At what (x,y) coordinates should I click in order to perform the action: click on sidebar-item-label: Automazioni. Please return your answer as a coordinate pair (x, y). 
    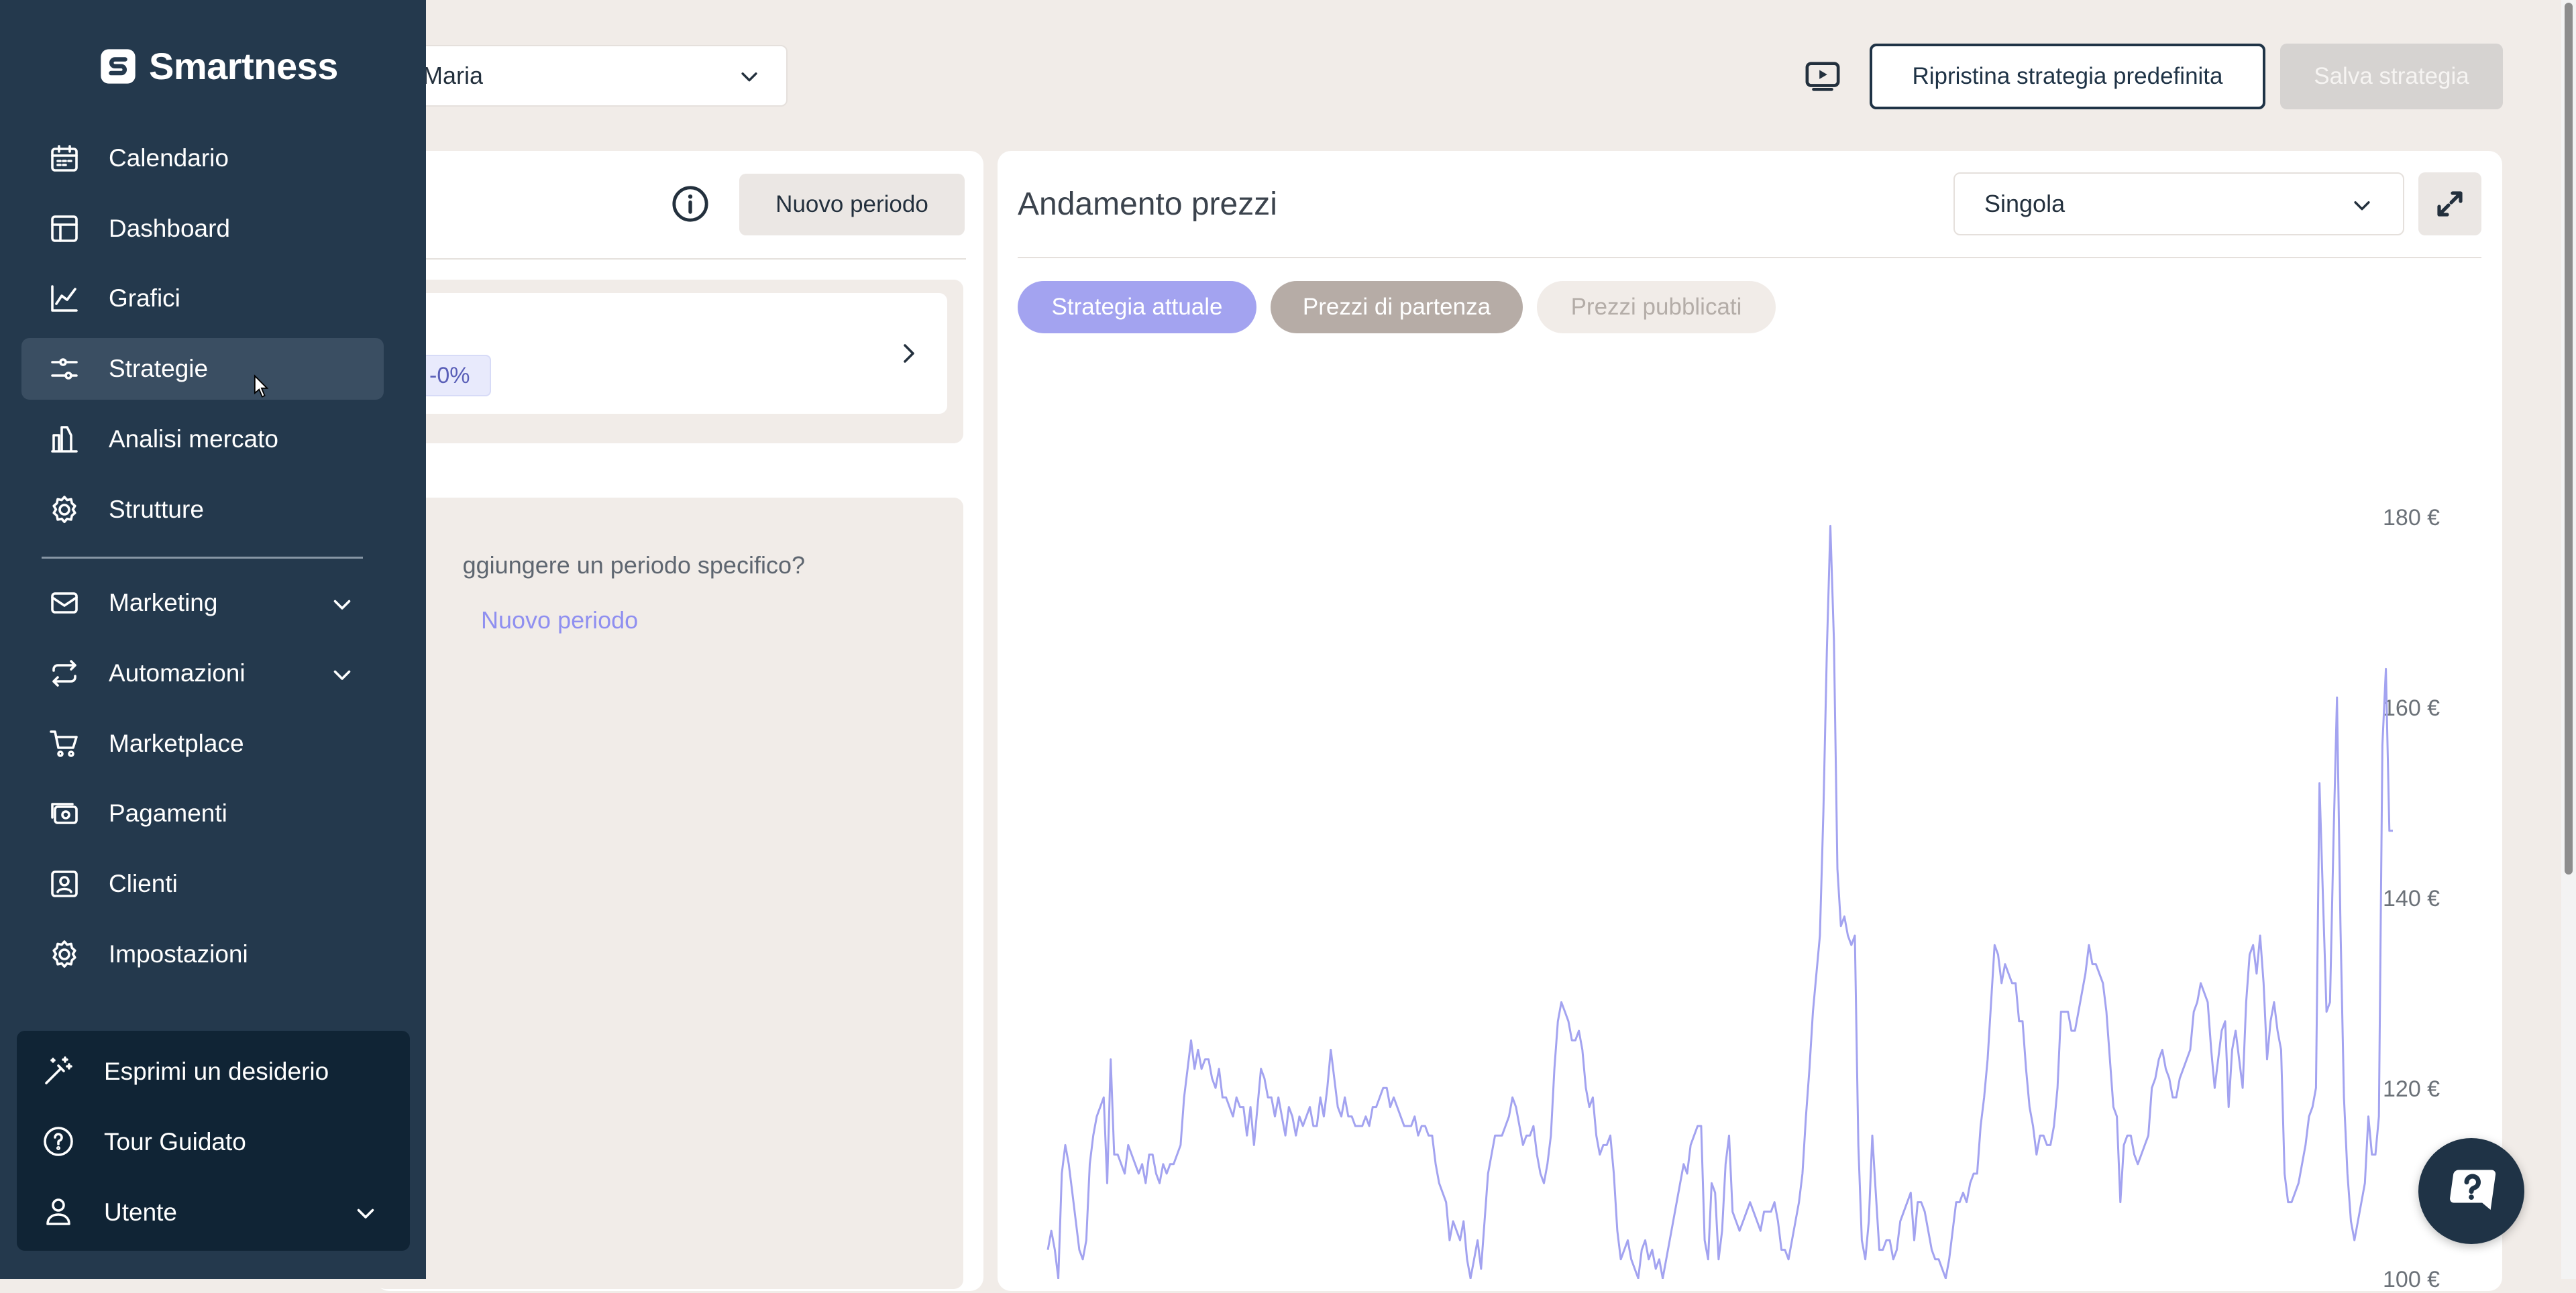
    Looking at the image, I should click on (177, 673).